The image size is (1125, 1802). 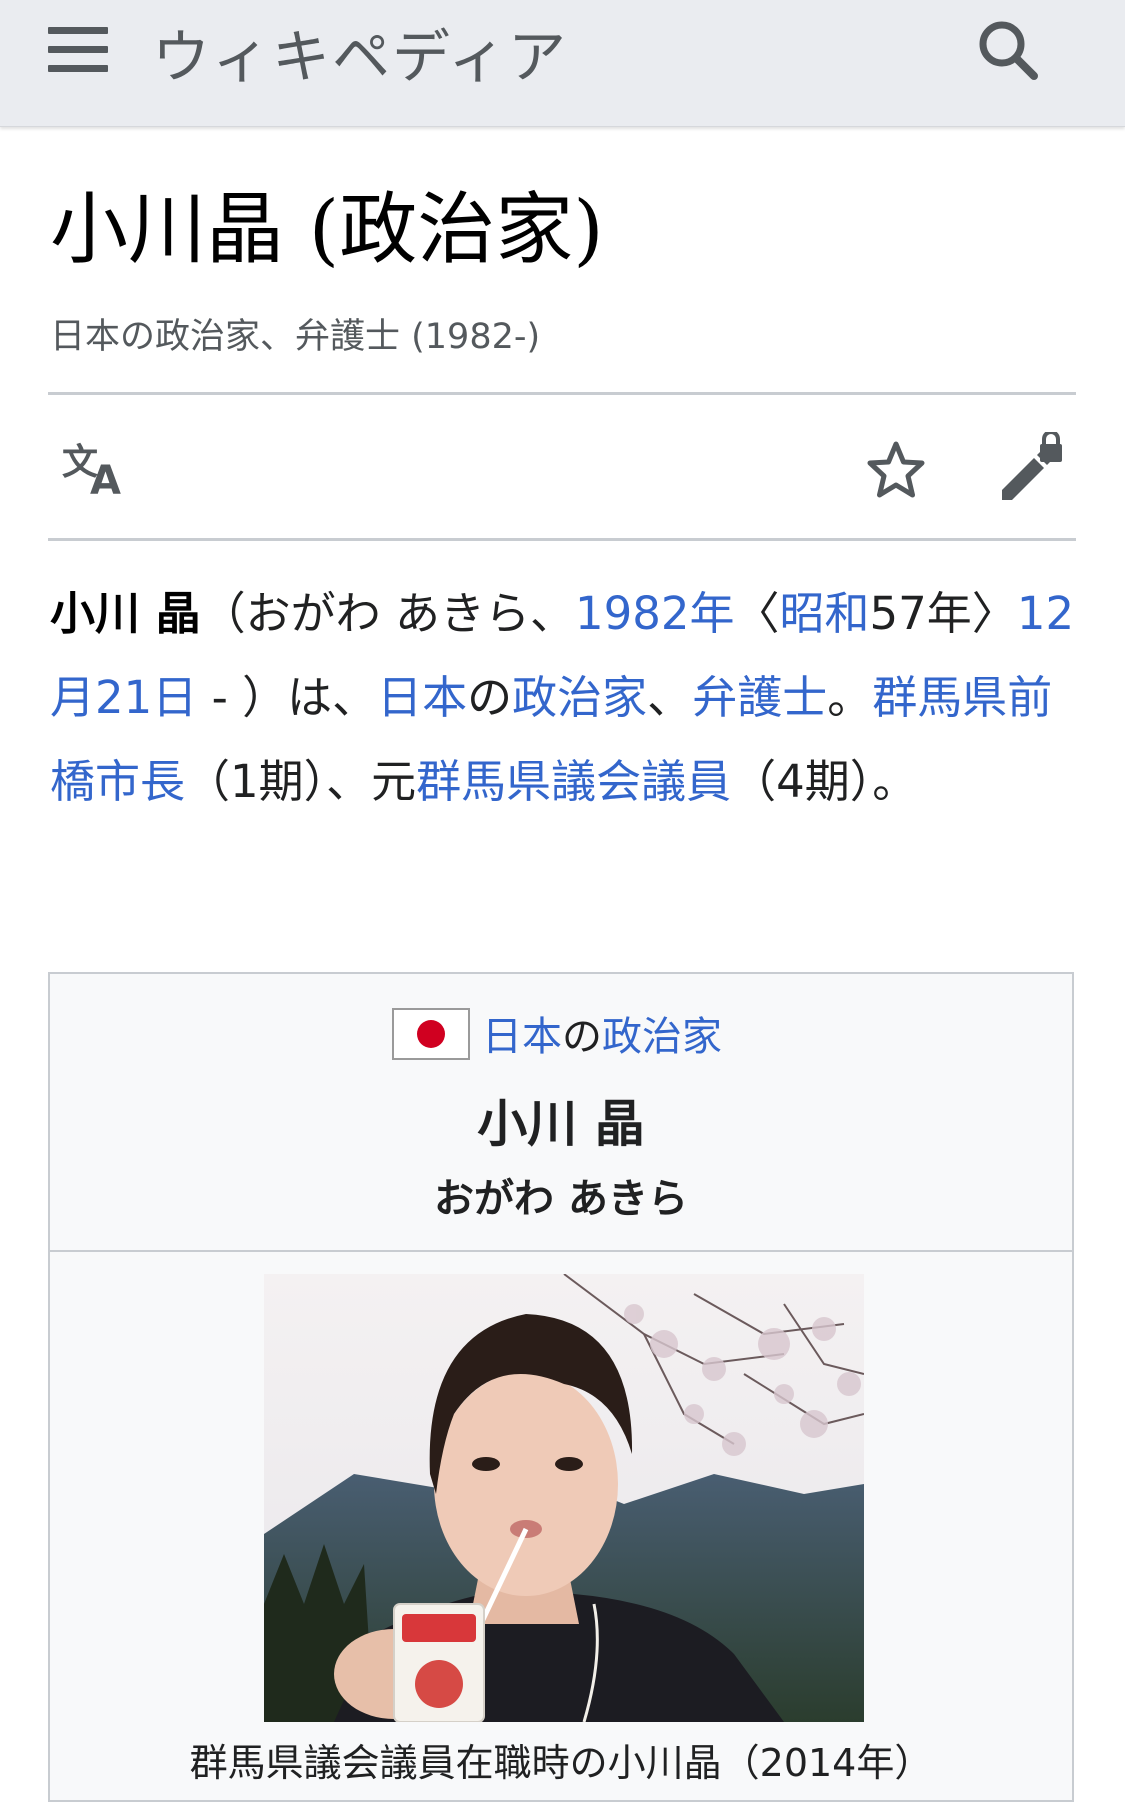 What do you see at coordinates (562, 539) in the screenshot?
I see `actions-divider` at bounding box center [562, 539].